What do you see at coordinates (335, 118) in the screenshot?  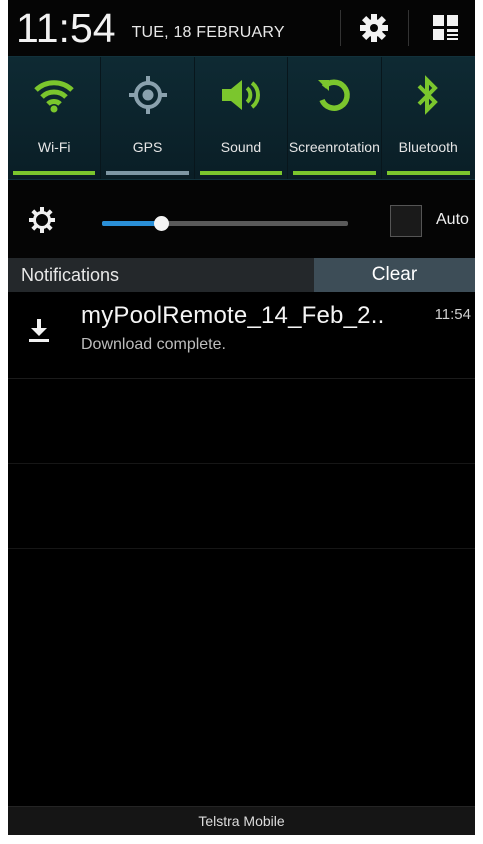 I see `toggle-screen-rotation: Screen rotation` at bounding box center [335, 118].